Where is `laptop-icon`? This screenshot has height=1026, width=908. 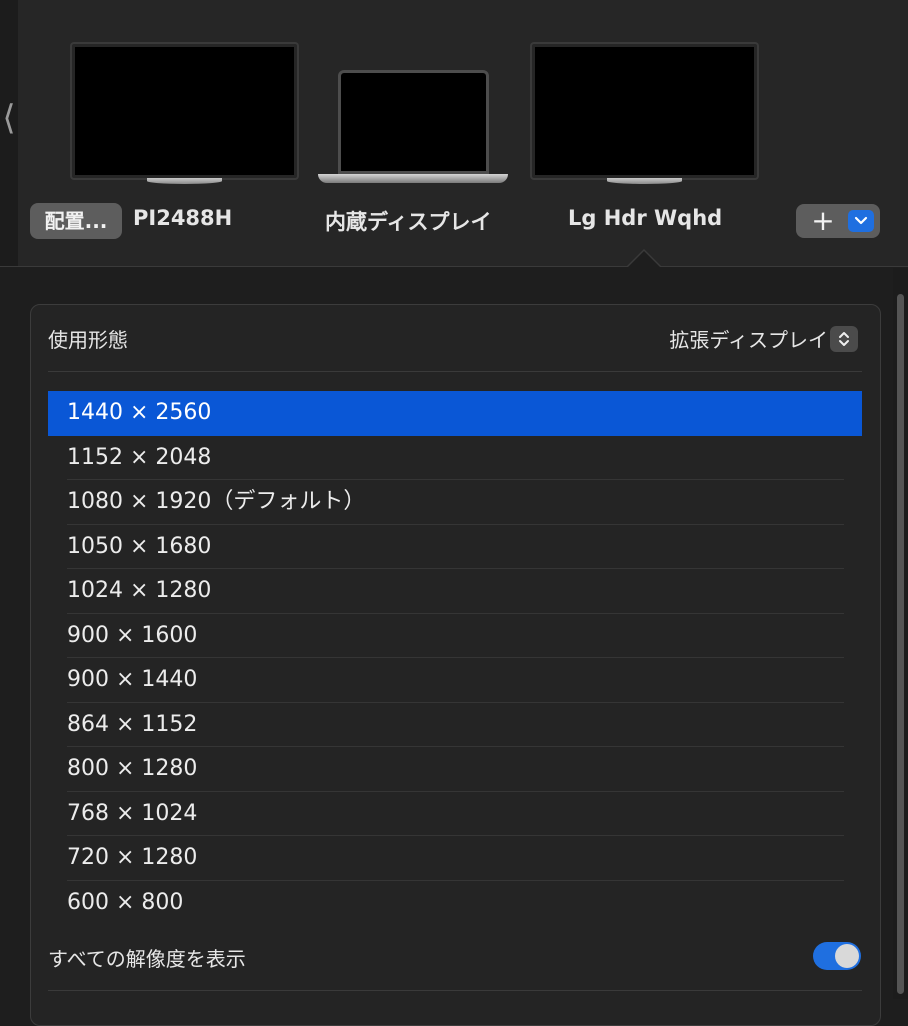
laptop-icon is located at coordinates (413, 122).